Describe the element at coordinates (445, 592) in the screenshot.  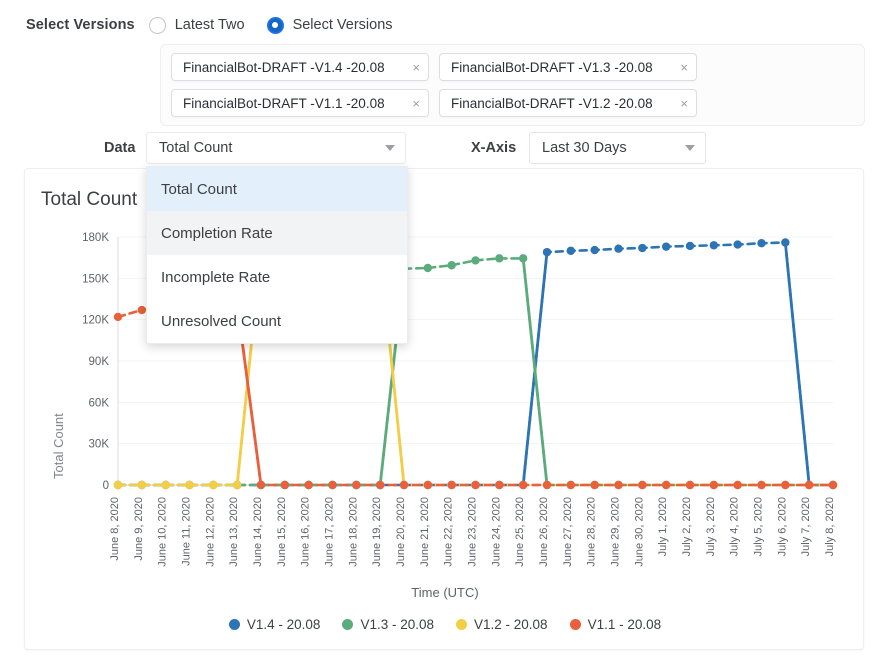
I see `x-axis-title: Time (UTC)` at that location.